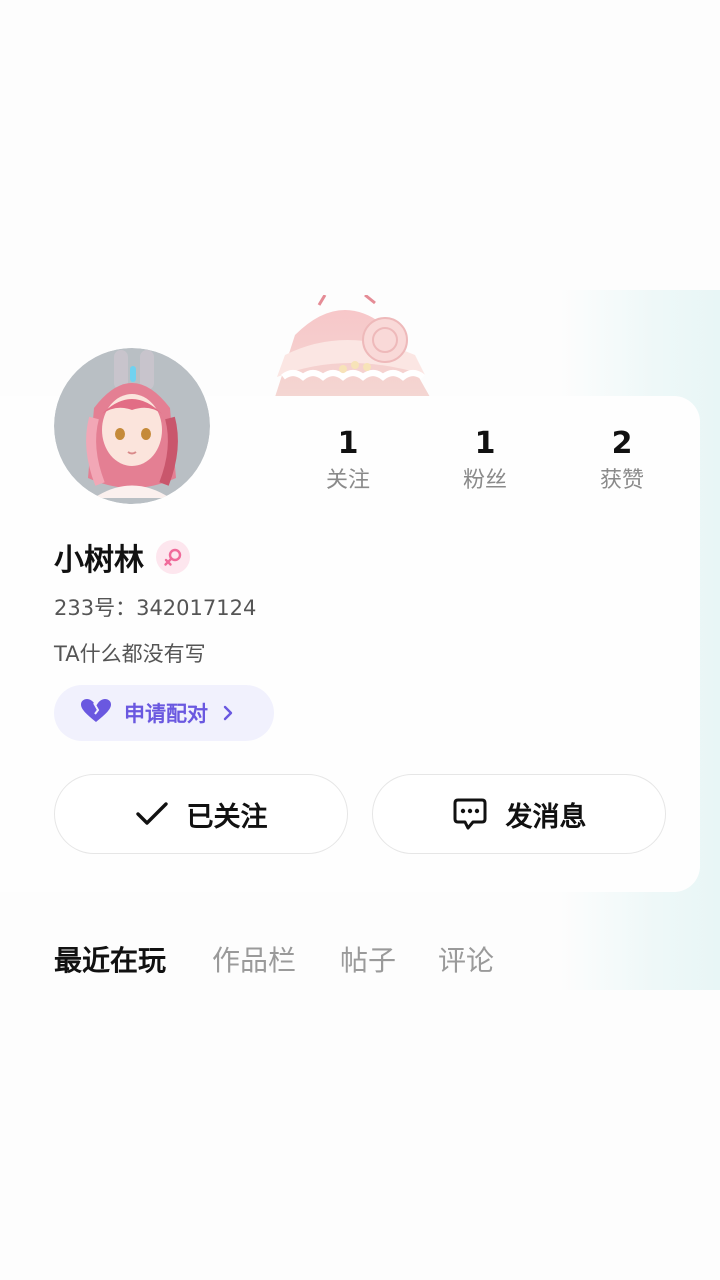  What do you see at coordinates (99, 560) in the screenshot?
I see `user-name: 小树林` at bounding box center [99, 560].